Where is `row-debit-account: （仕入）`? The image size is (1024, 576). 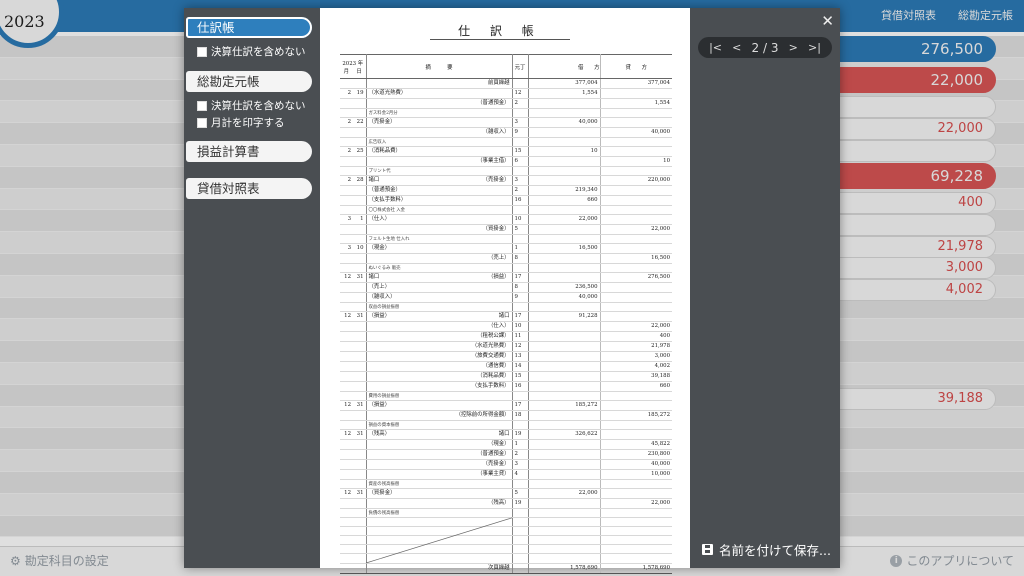 row-debit-account: （仕入） is located at coordinates (379, 219).